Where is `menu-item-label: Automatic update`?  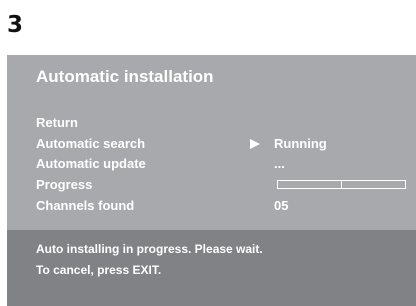 menu-item-label: Automatic update is located at coordinates (91, 163).